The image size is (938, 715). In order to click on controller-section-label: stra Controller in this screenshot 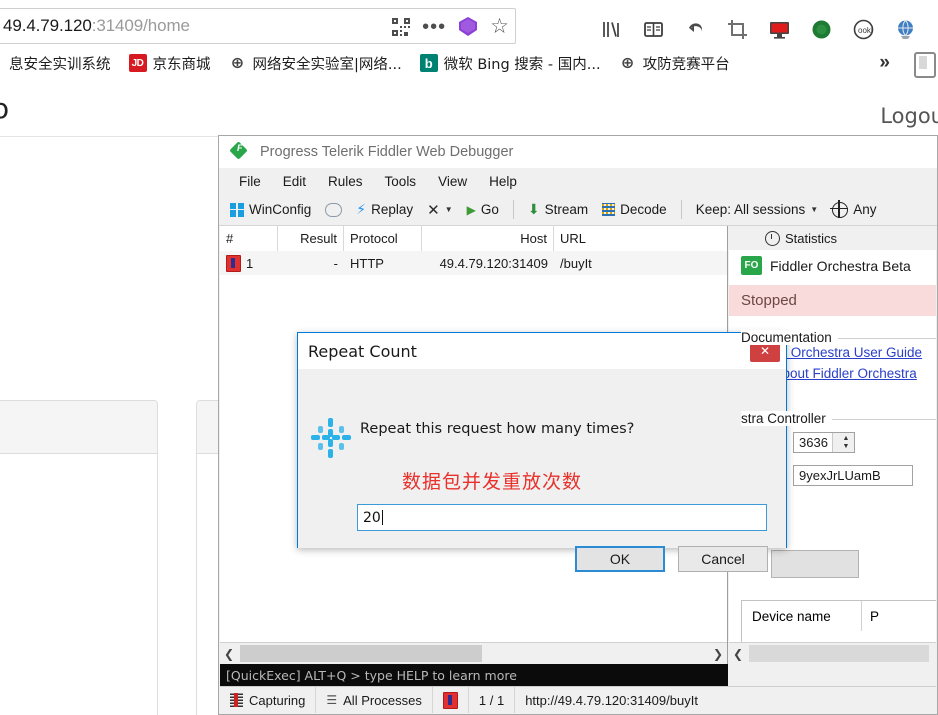, I will do `click(786, 418)`.